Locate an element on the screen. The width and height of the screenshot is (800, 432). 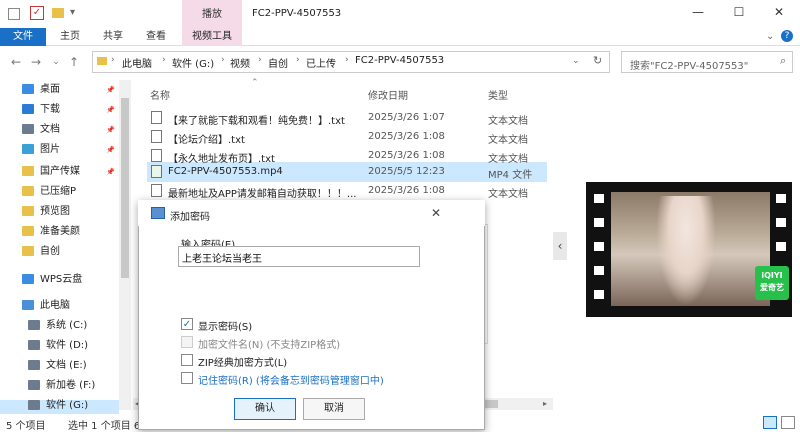
sidebar-item-label: 文档 (E:) is located at coordinates (66, 365).